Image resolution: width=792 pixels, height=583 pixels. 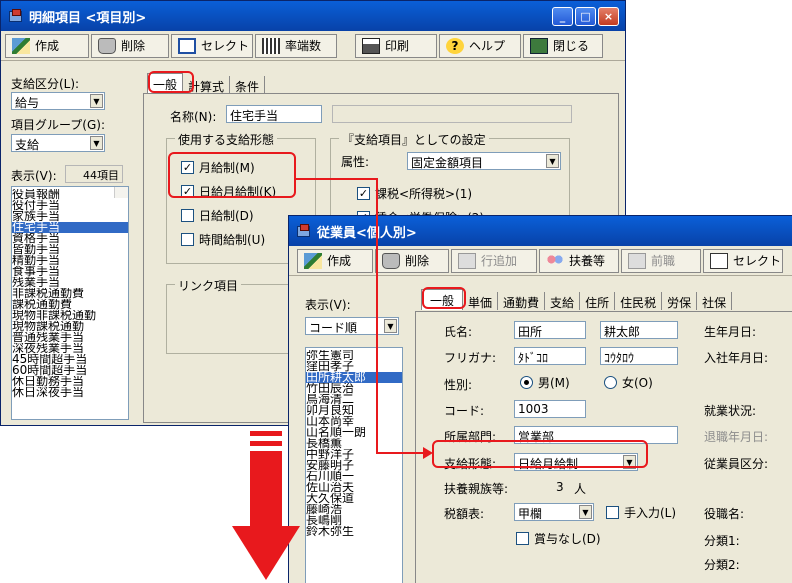 What do you see at coordinates (70, 359) in the screenshot?
I see `list-item: 45時間超手当` at bounding box center [70, 359].